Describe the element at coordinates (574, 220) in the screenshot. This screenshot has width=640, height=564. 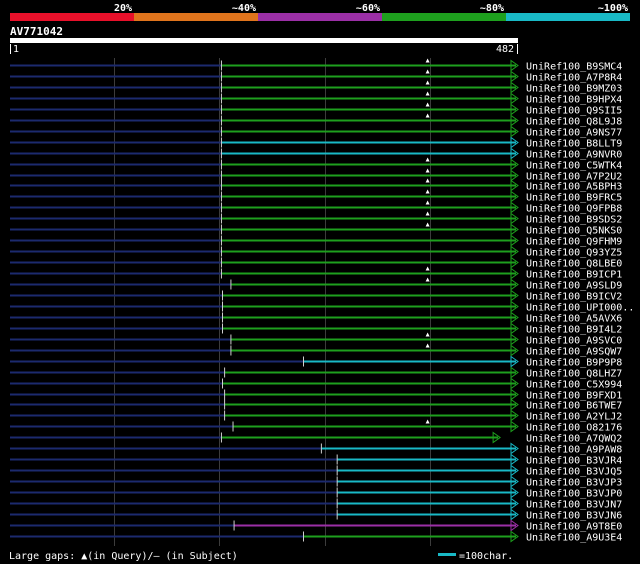
I see `hit-label: UniRef100_B9SDS2` at that location.